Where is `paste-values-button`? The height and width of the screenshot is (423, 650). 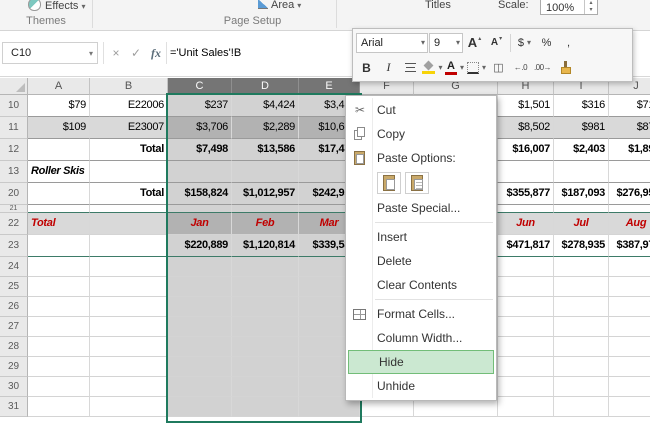
paste-values-button is located at coordinates (417, 183).